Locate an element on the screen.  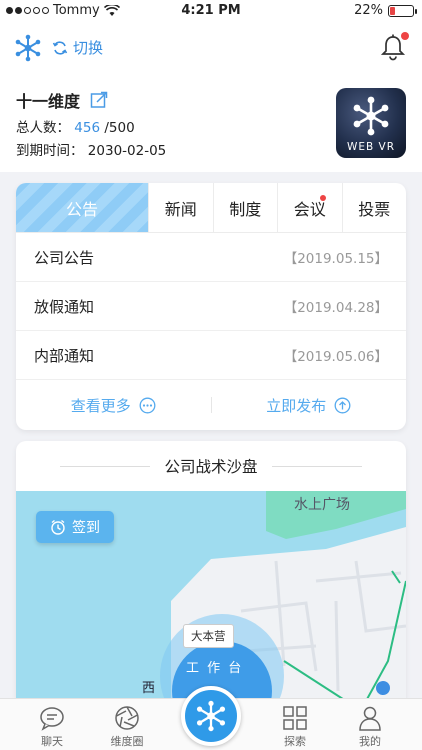
publish-button: 立即发布 is located at coordinates (309, 405).